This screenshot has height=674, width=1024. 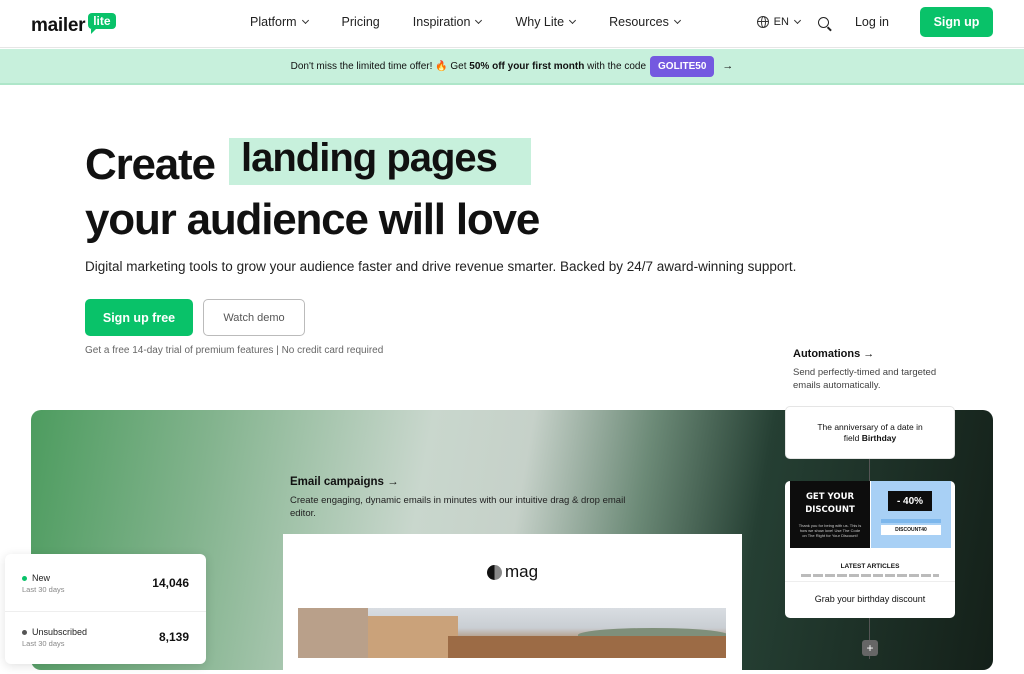 What do you see at coordinates (870, 581) in the screenshot?
I see `divider` at bounding box center [870, 581].